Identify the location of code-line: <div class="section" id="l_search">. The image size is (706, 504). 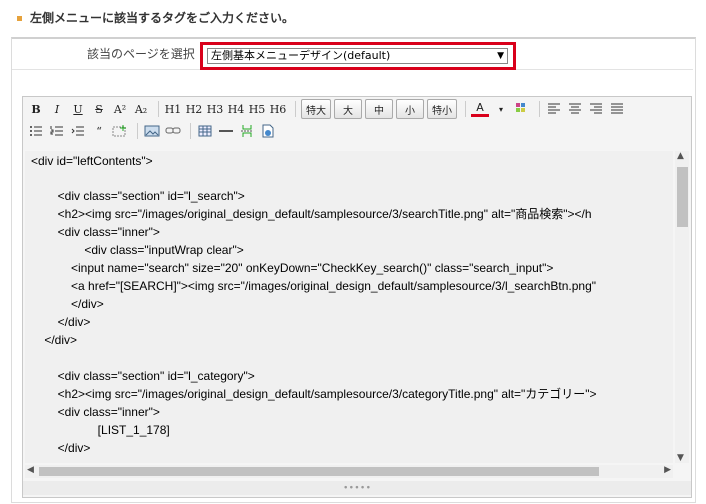
(138, 196).